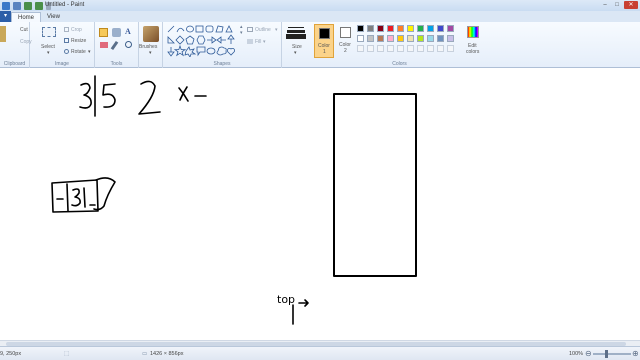 The width and height of the screenshot is (640, 360). I want to click on cloud-shape-icon, so click(221, 51).